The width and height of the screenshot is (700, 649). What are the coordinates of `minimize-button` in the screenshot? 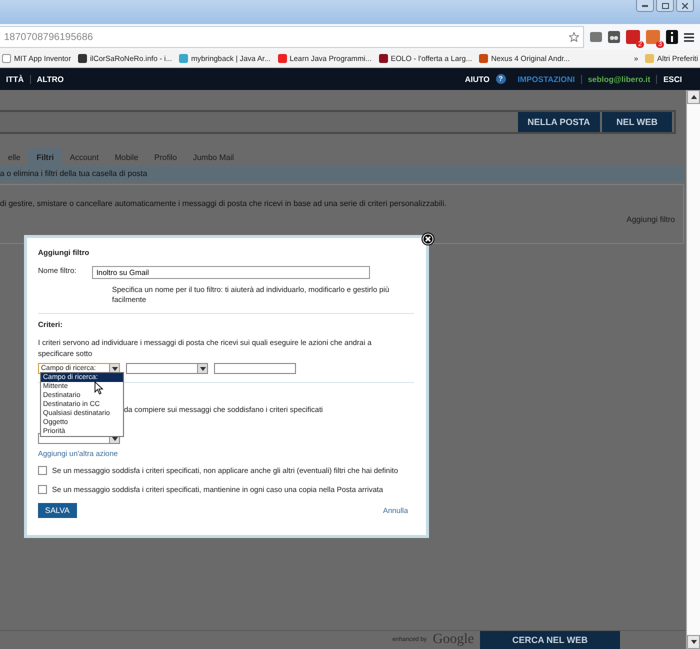 It's located at (645, 6).